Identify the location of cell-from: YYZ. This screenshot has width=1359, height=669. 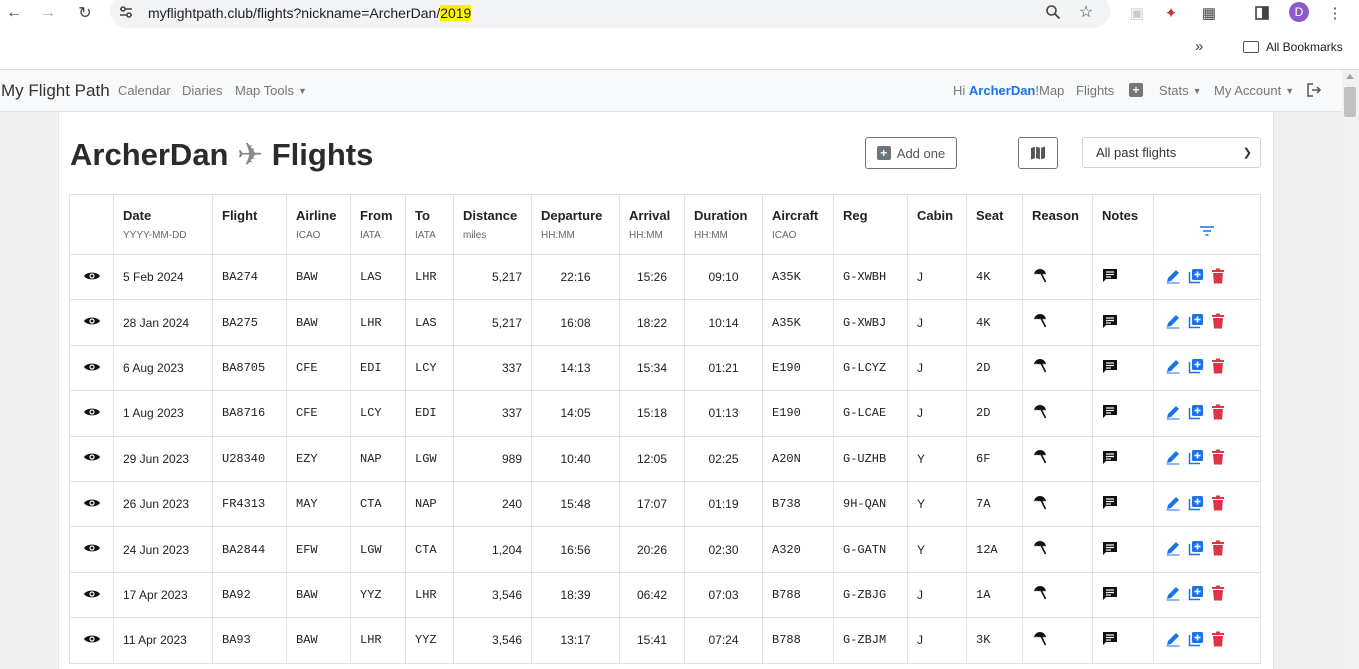
(378, 595).